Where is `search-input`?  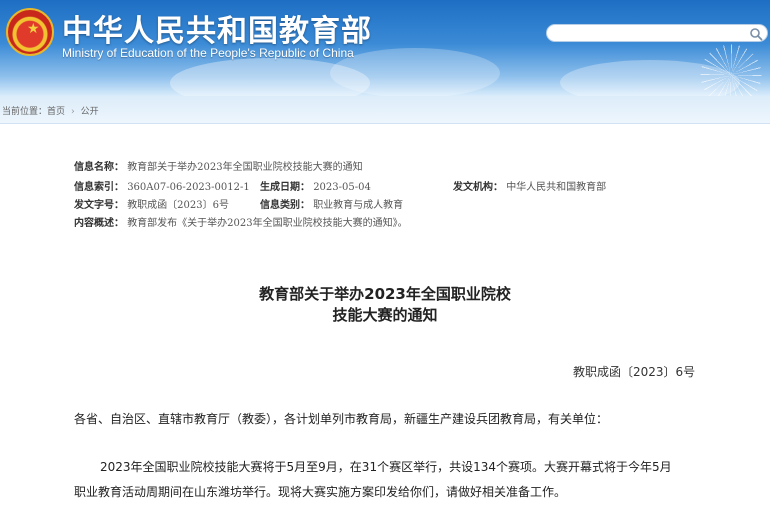
search-input is located at coordinates (650, 33).